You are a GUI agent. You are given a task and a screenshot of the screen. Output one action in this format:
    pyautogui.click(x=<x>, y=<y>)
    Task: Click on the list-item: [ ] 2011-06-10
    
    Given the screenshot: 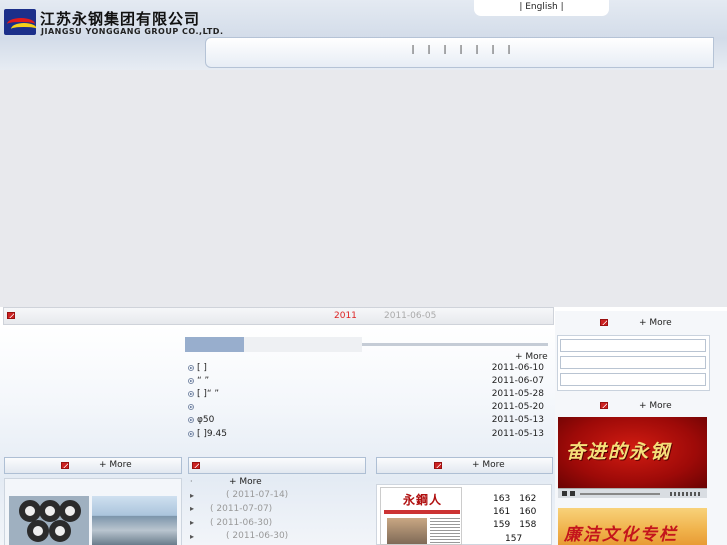 What is the action you would take?
    pyautogui.click(x=366, y=367)
    